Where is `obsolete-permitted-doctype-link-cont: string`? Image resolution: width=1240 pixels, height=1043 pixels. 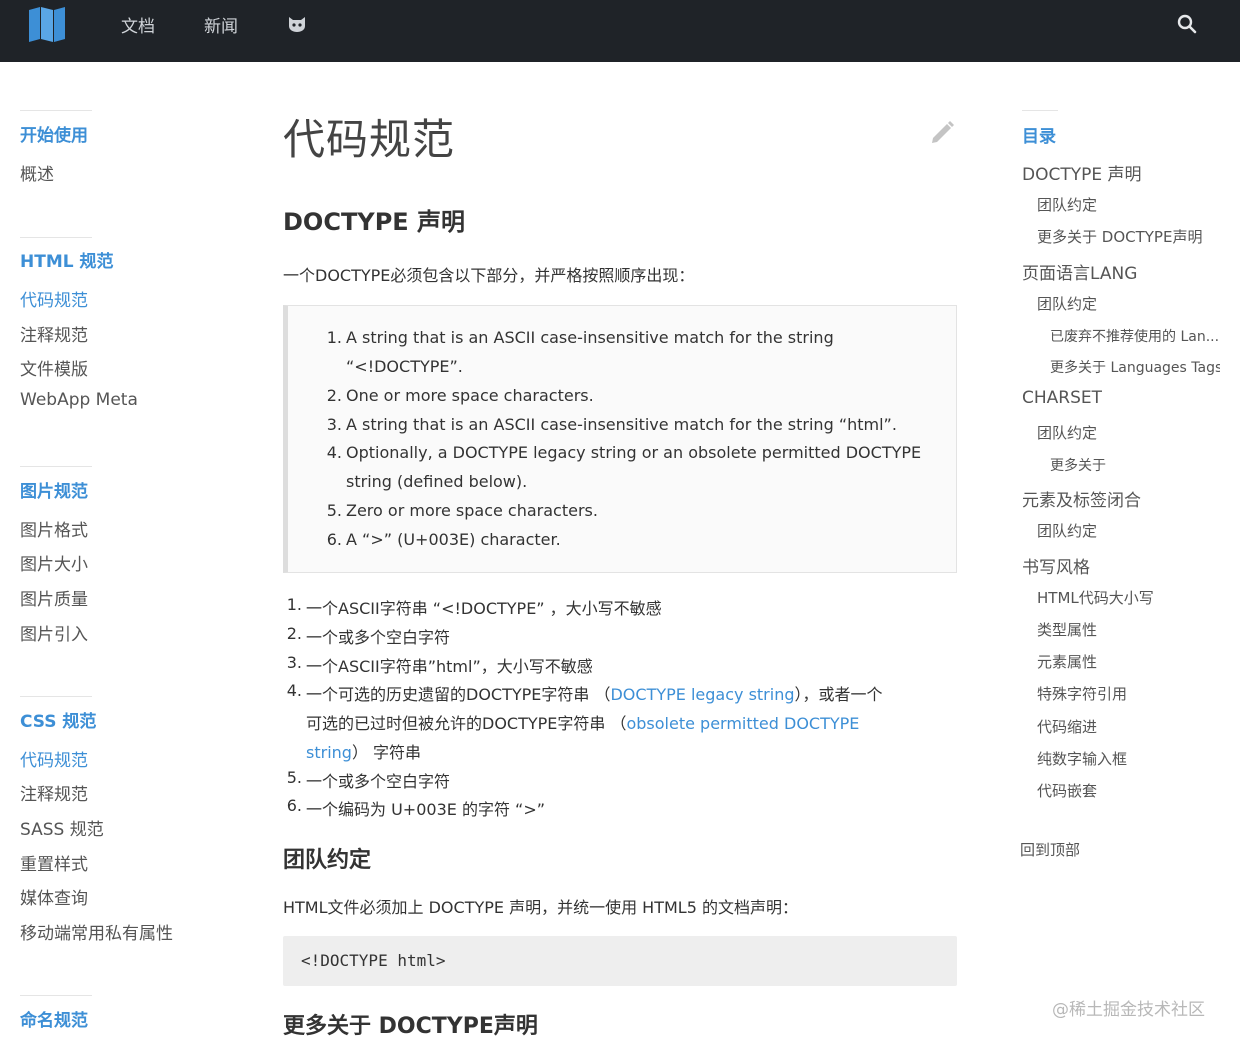 obsolete-permitted-doctype-link-cont: string is located at coordinates (329, 752).